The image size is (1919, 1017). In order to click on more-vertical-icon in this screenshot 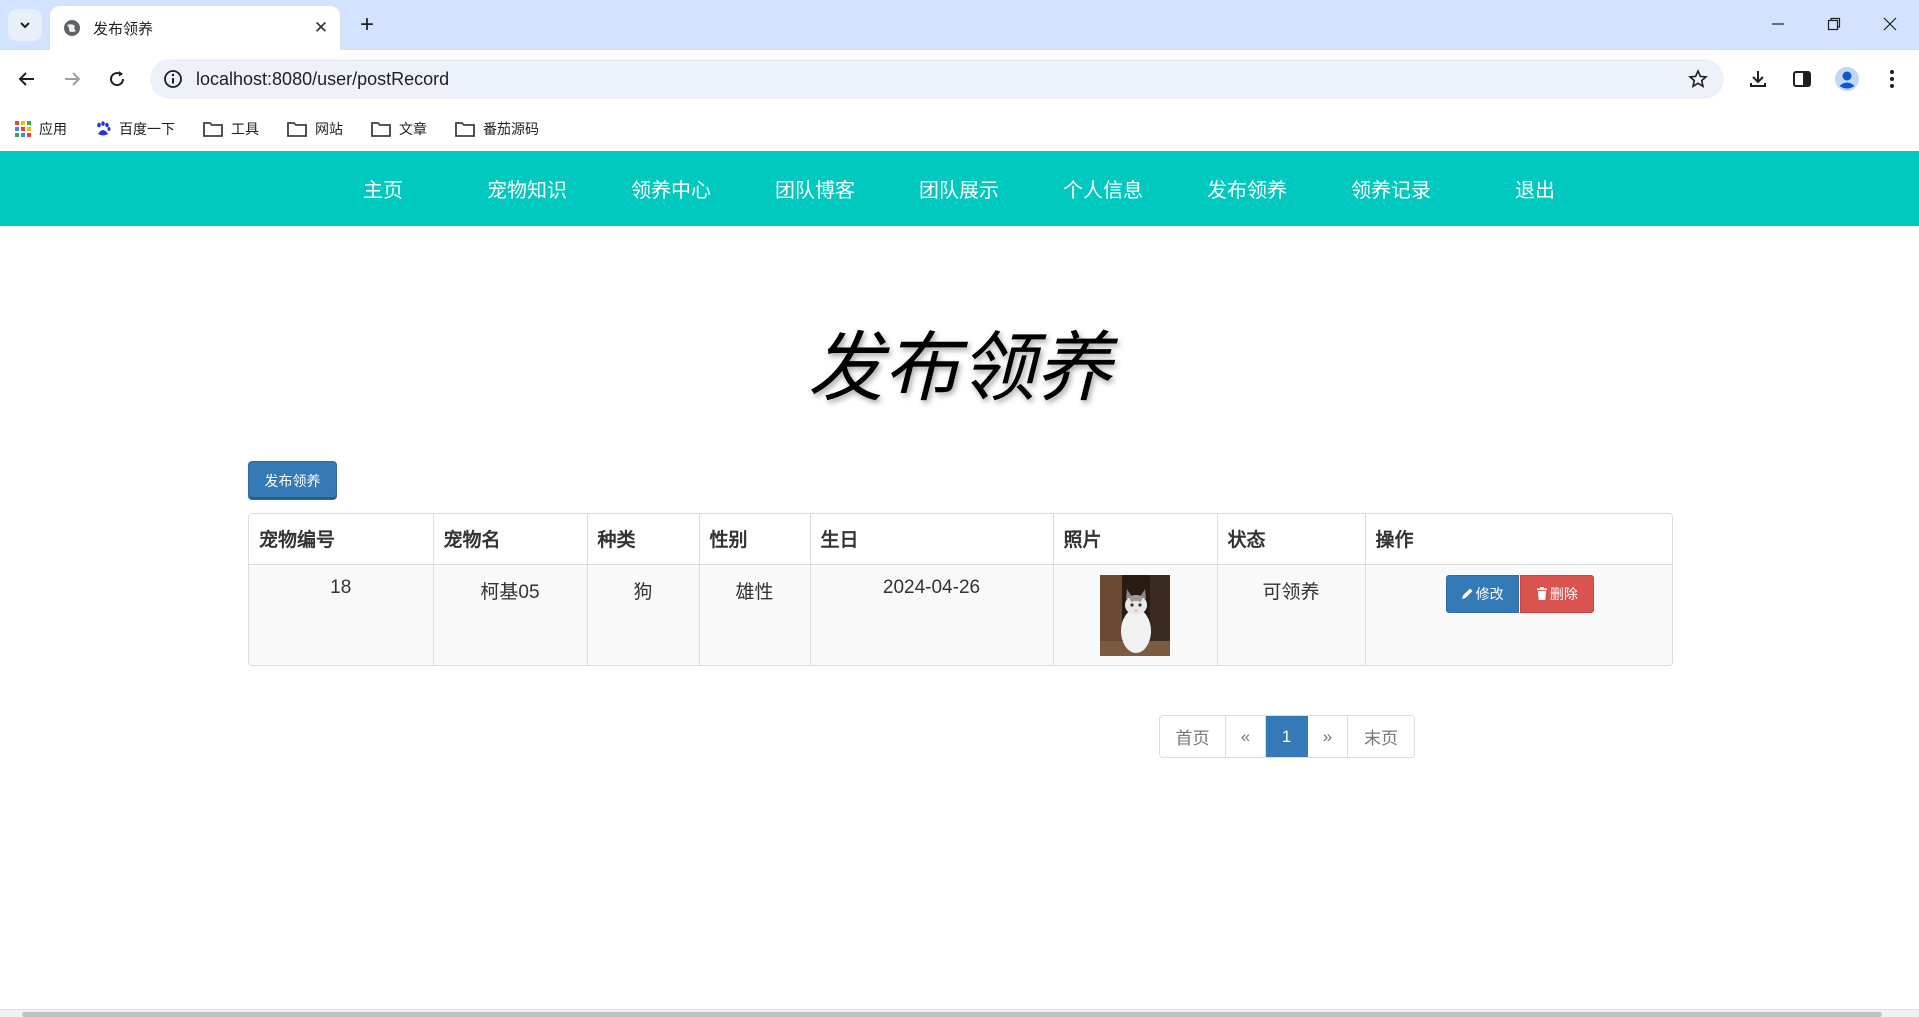, I will do `click(1892, 79)`.